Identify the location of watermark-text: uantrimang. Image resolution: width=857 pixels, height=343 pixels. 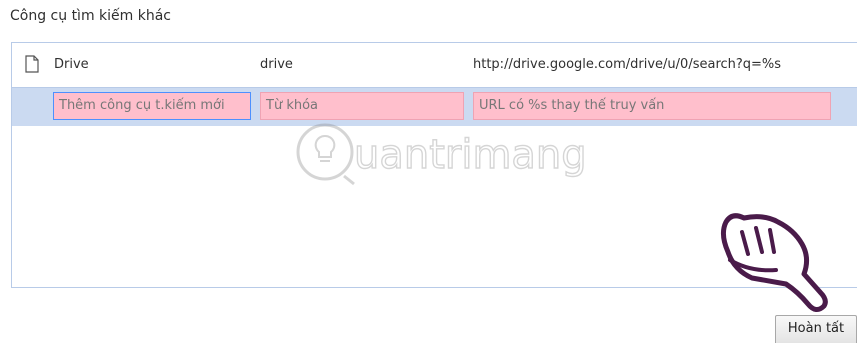
(470, 155).